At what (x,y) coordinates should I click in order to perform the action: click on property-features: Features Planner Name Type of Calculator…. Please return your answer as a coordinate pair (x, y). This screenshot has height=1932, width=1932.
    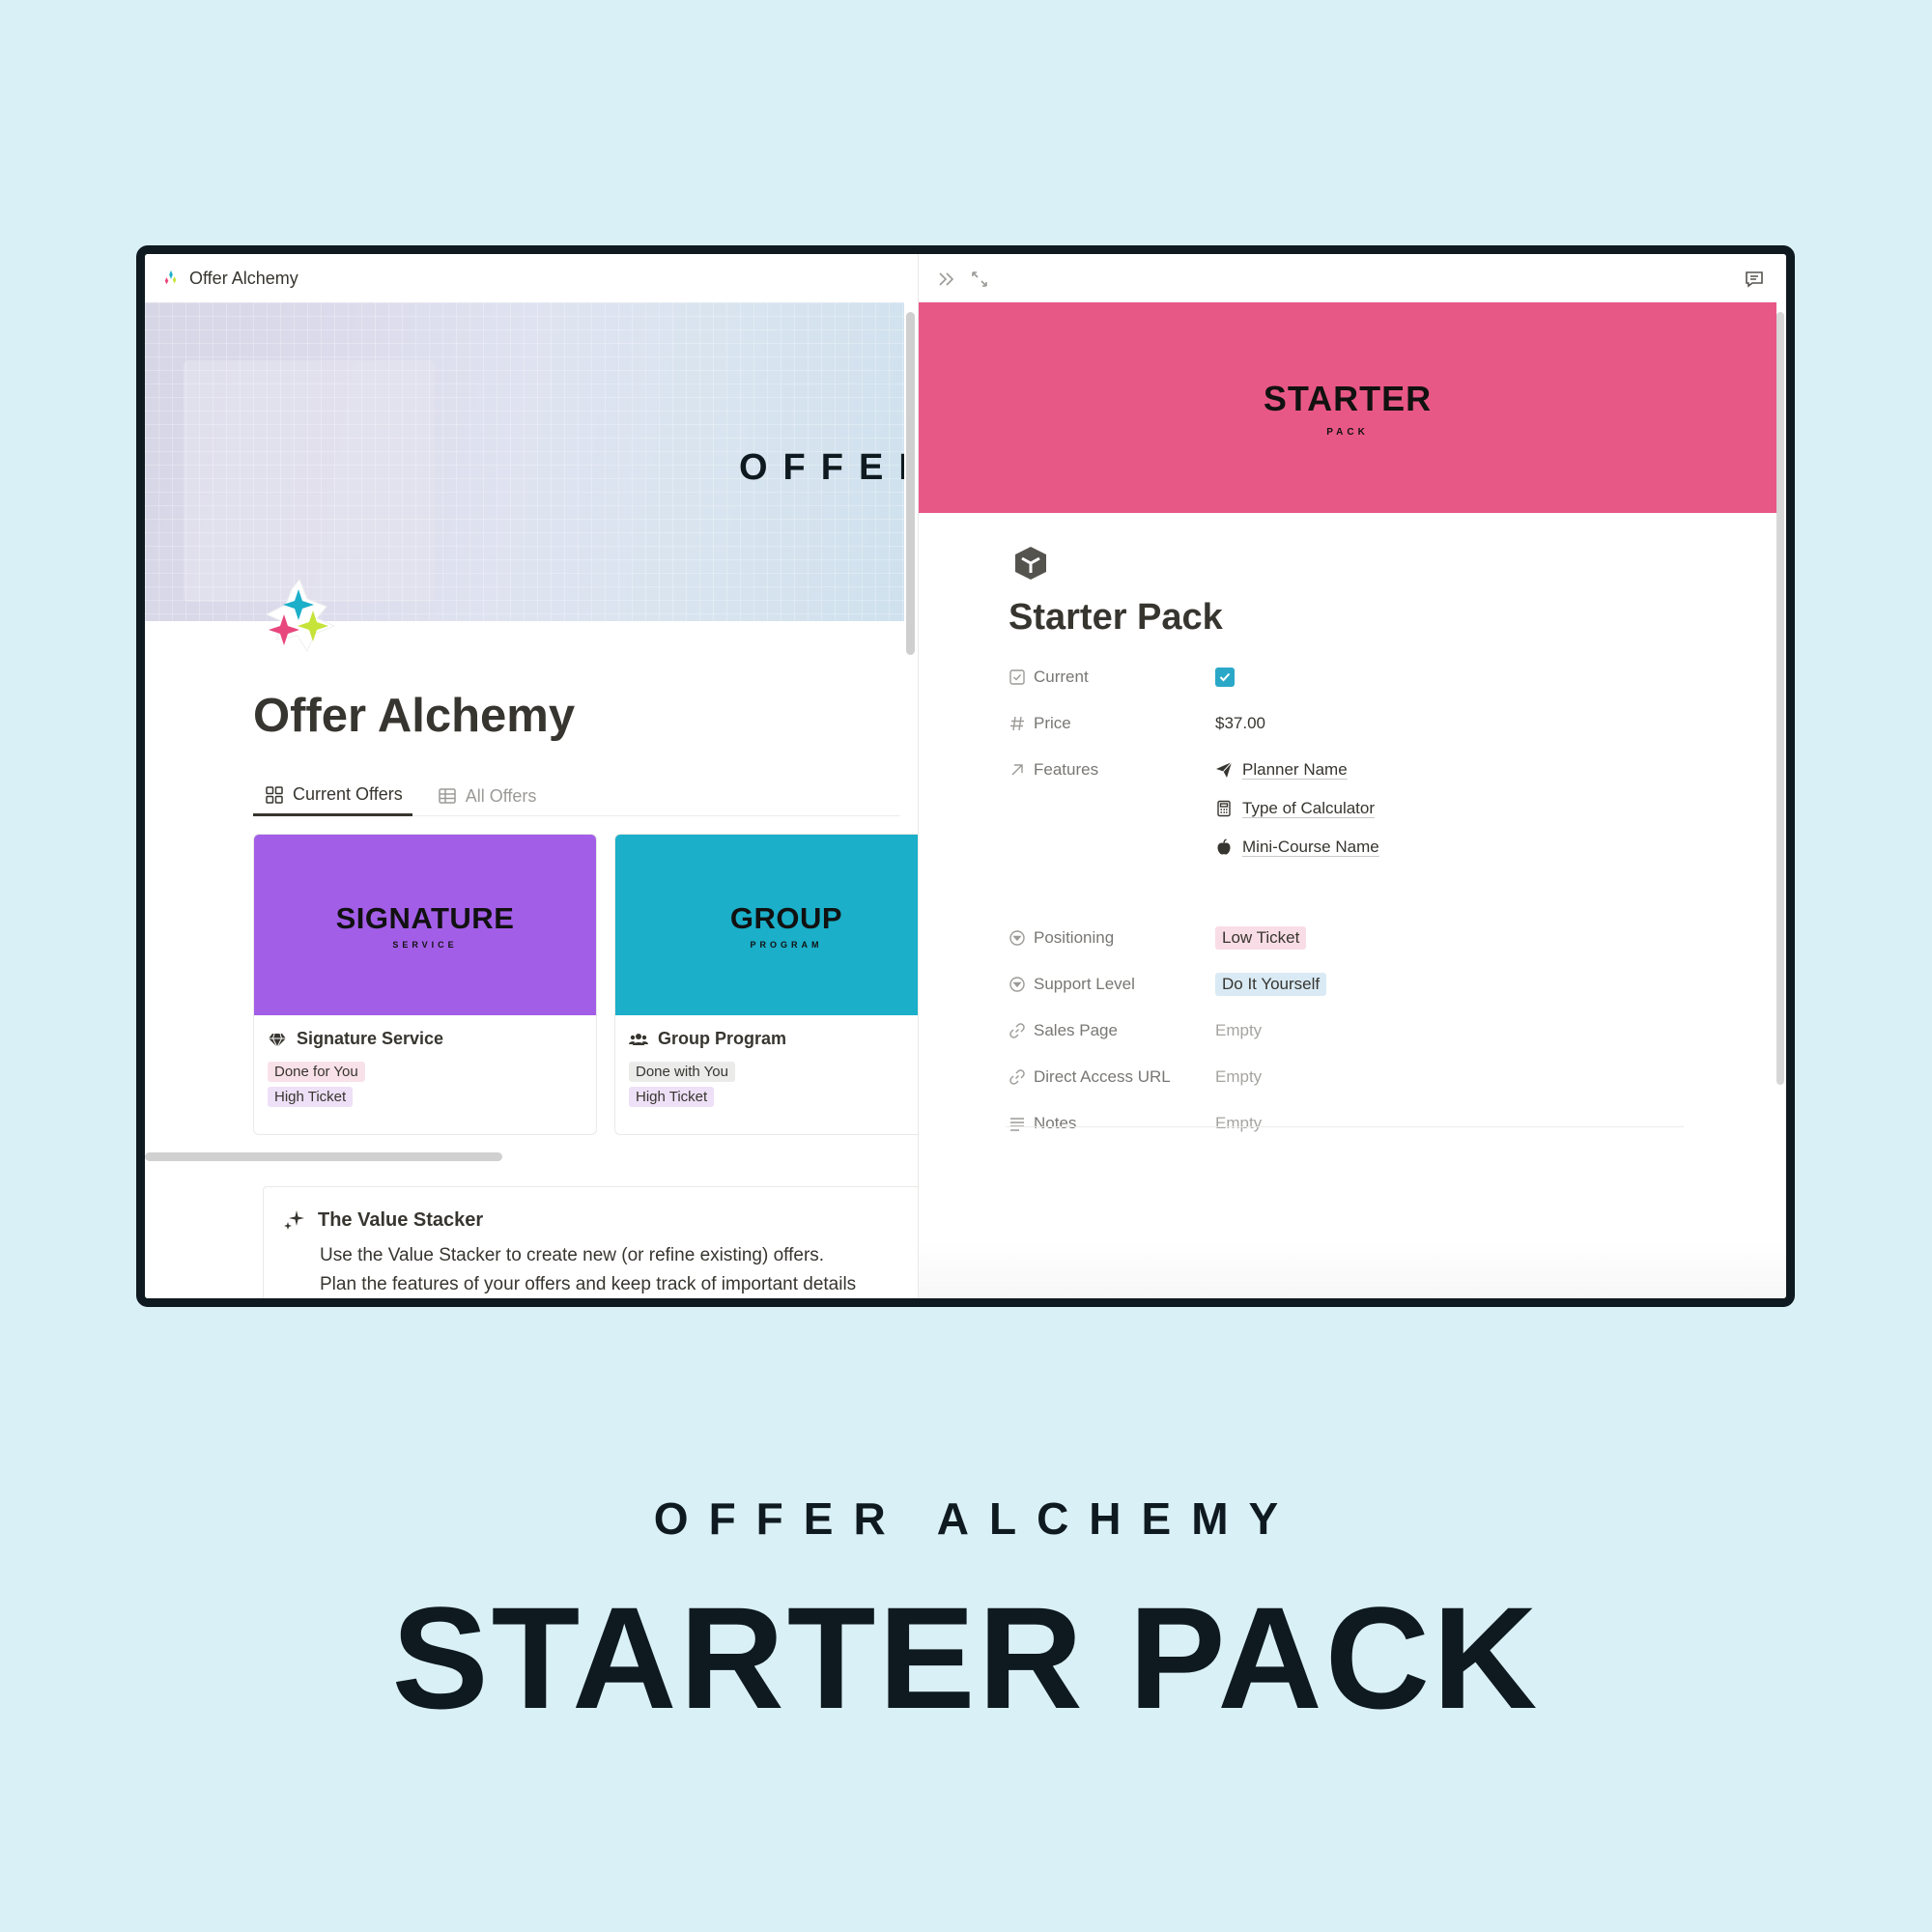
    Looking at the image, I should click on (1356, 808).